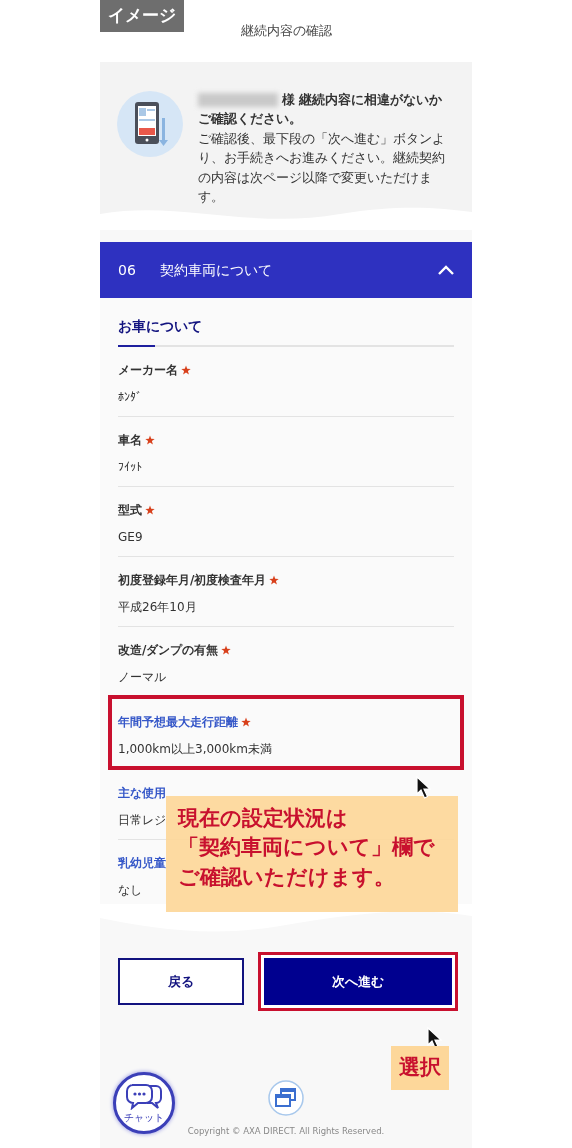 The height and width of the screenshot is (1148, 572). I want to click on field-label: 改造/ダンプの有無, so click(168, 650).